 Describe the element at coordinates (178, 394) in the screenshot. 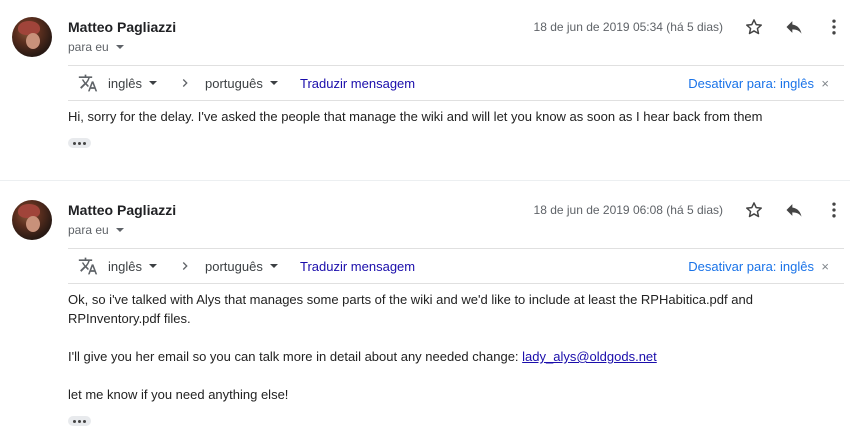

I see `body-line: let me know if you need anything else!` at that location.